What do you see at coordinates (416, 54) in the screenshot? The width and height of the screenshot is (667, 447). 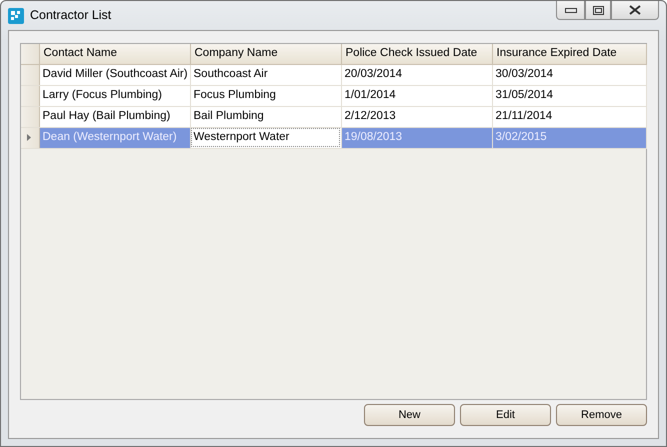 I see `column-header: Police Check Issued Date` at bounding box center [416, 54].